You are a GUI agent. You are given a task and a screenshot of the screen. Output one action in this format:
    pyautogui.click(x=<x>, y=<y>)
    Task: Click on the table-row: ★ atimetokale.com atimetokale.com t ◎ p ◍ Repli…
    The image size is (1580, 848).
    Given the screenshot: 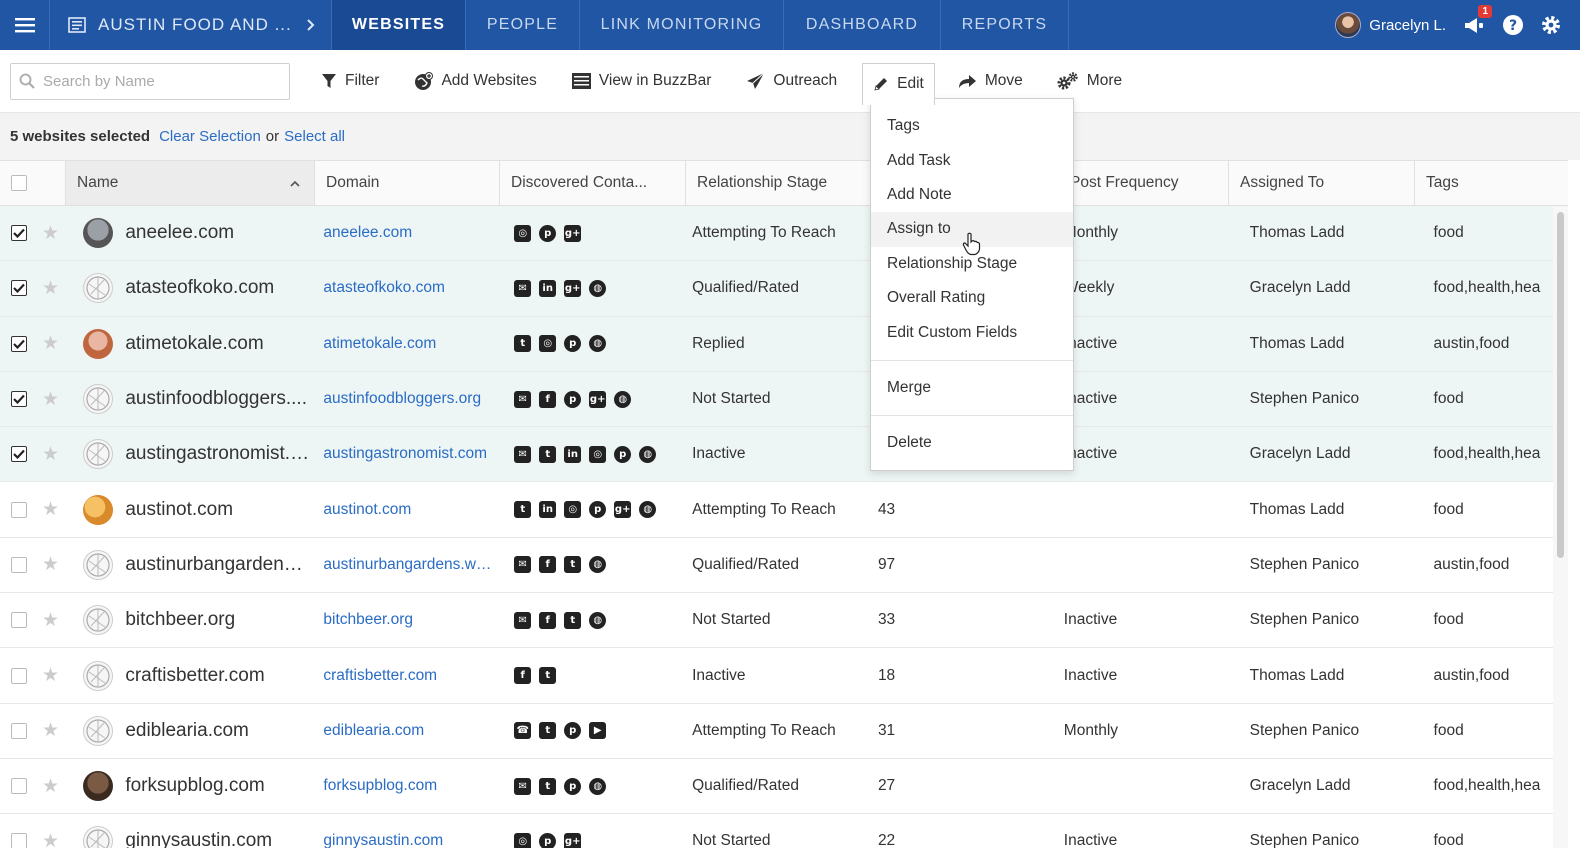 What is the action you would take?
    pyautogui.click(x=776, y=344)
    